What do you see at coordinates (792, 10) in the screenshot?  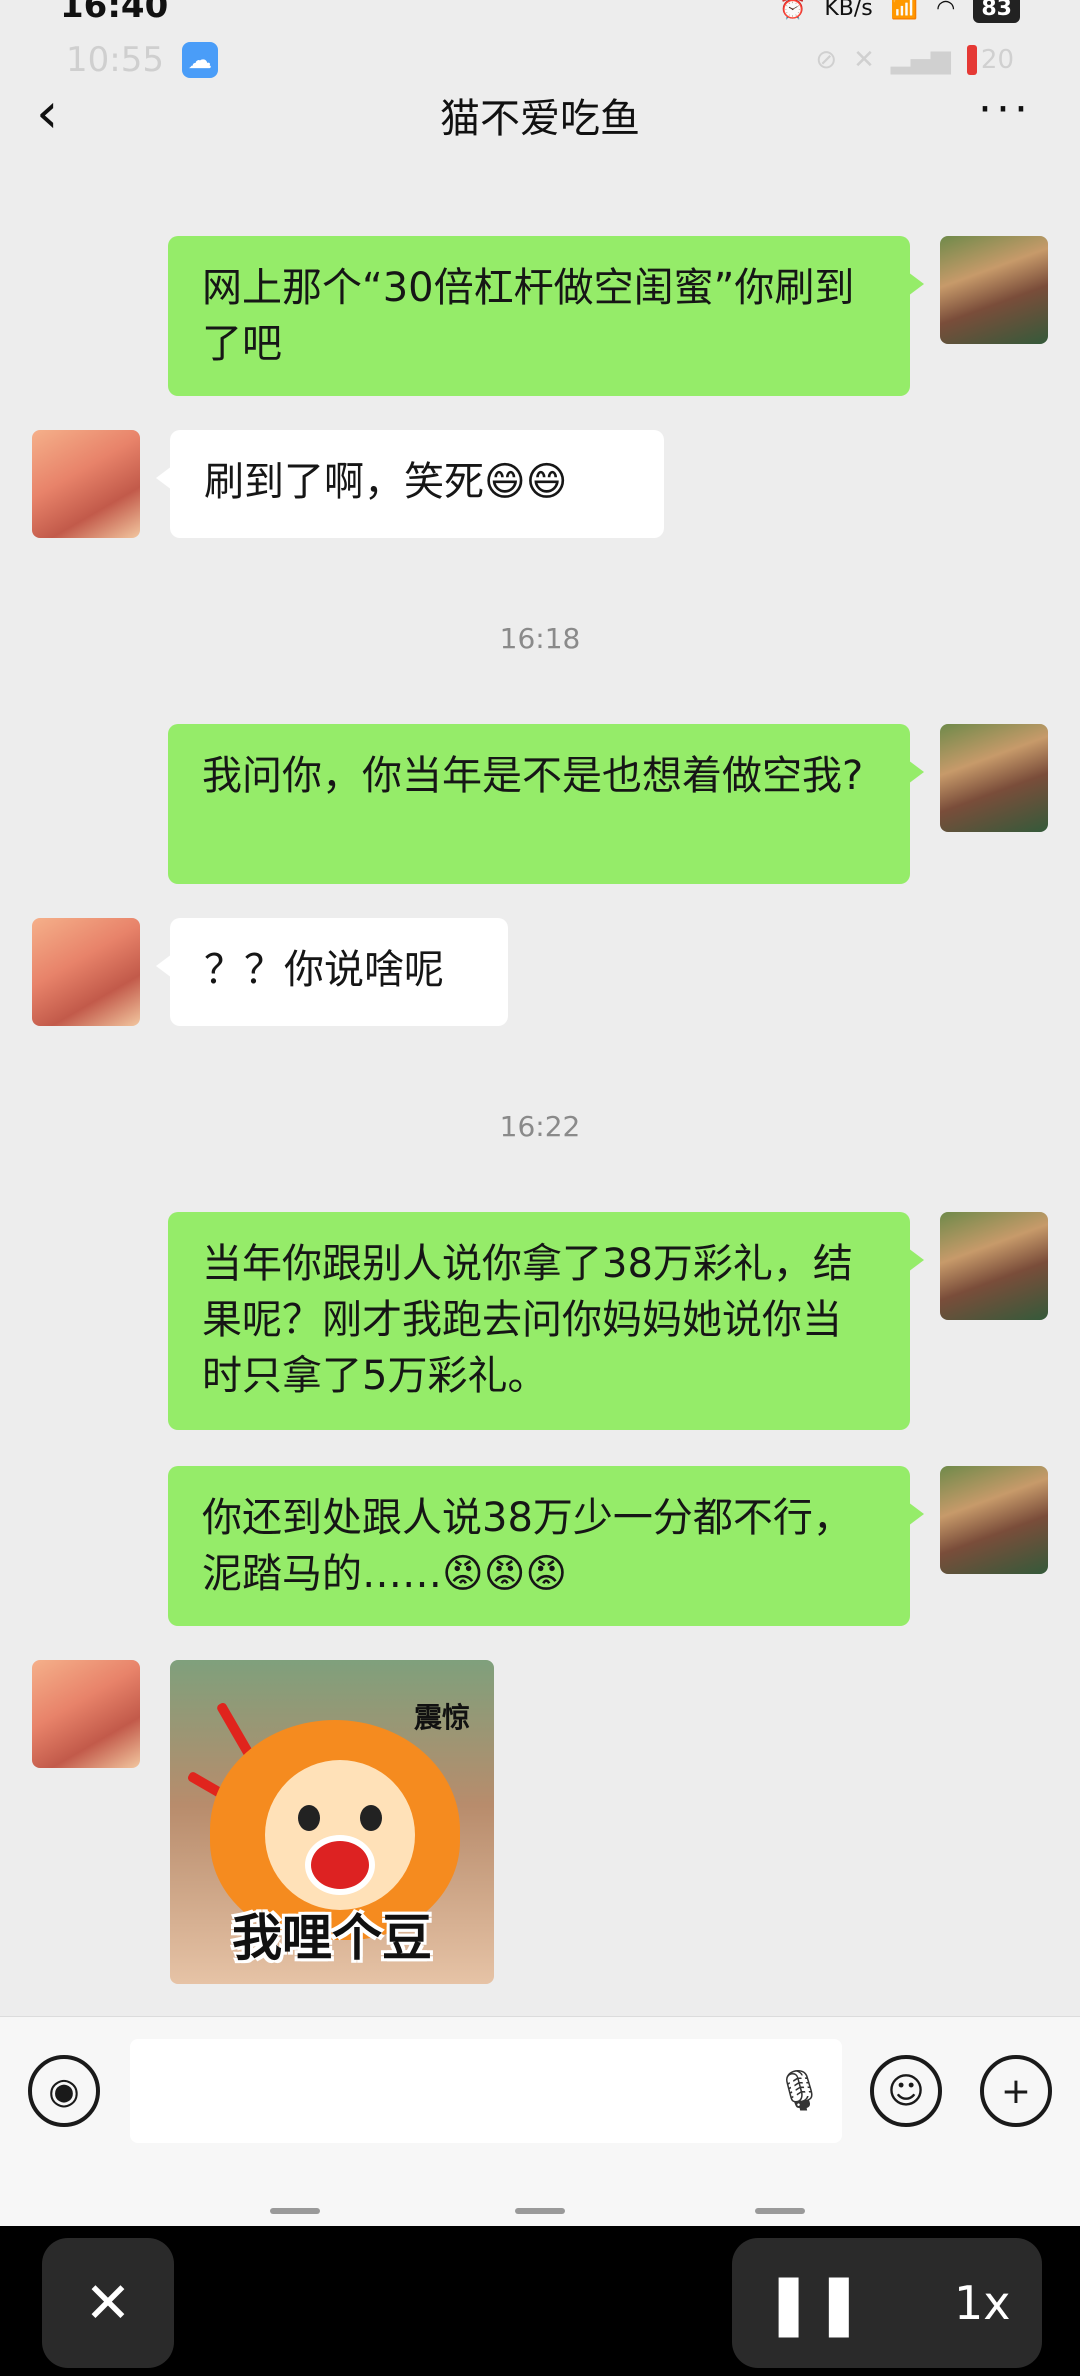 I see `alarm-icon: ⏰` at bounding box center [792, 10].